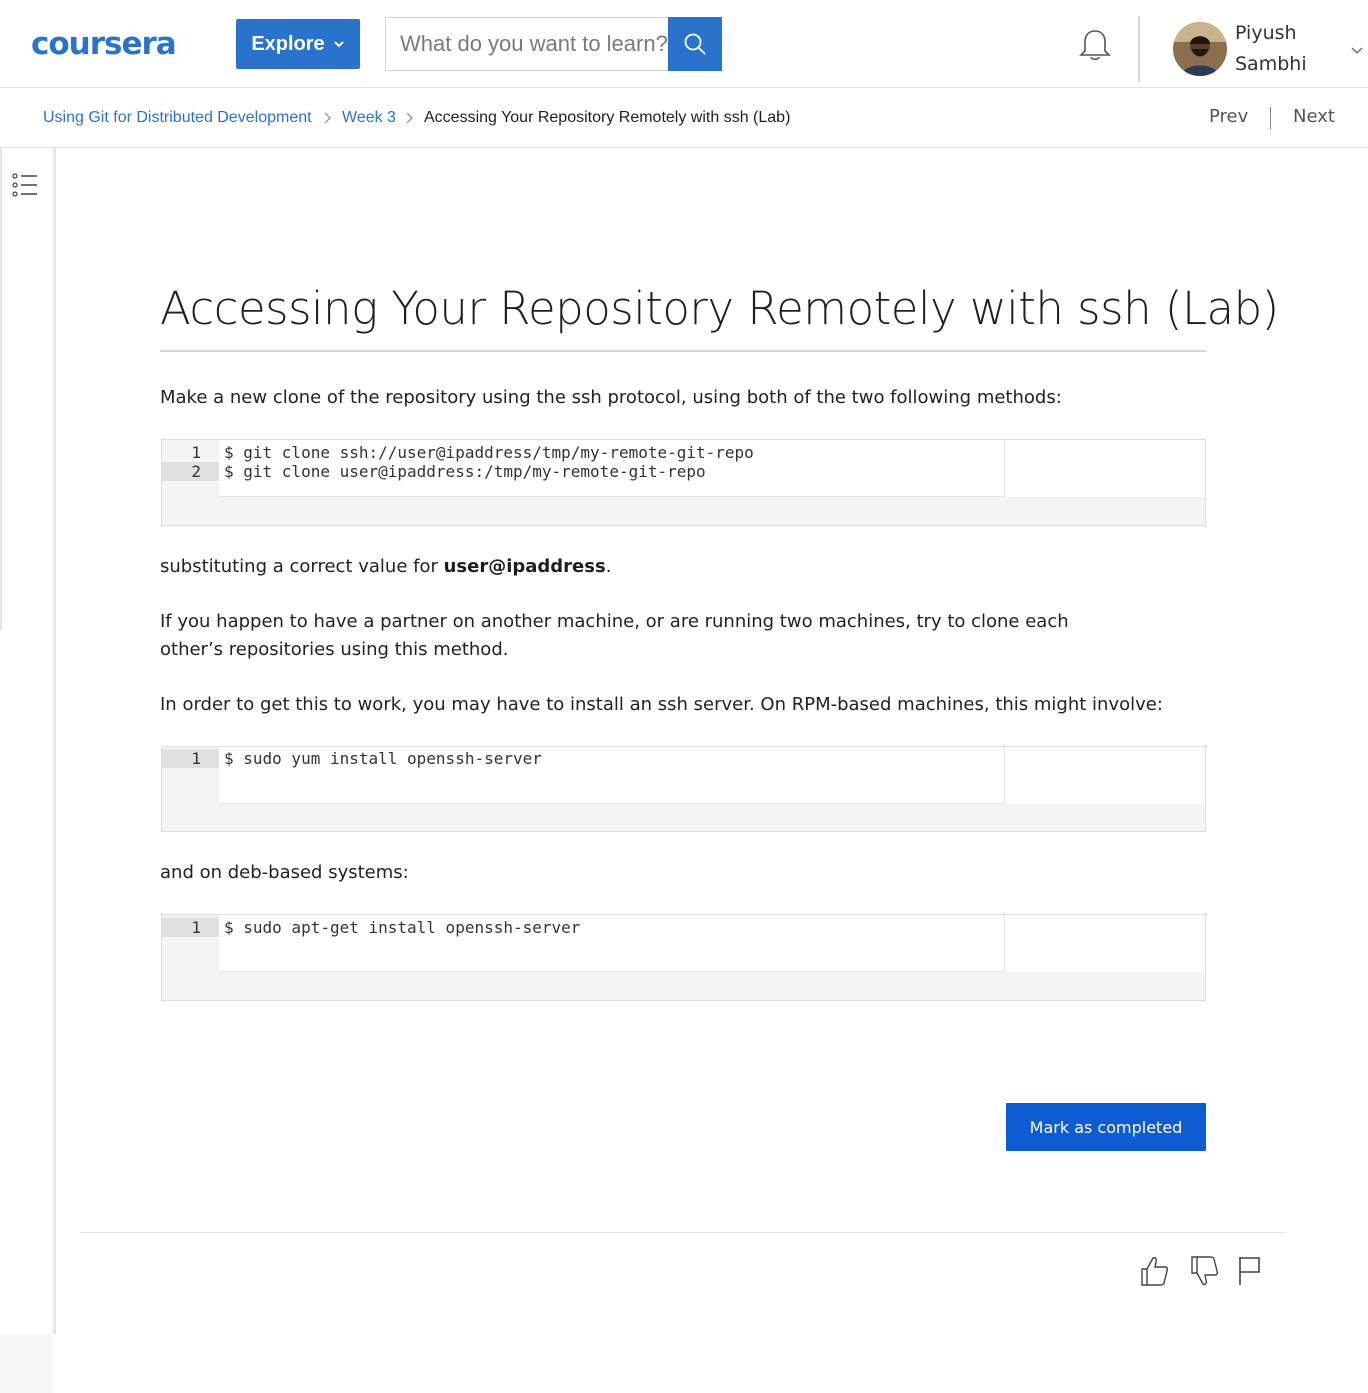 The image size is (1368, 1393). Describe the element at coordinates (1228, 116) in the screenshot. I see `prev-link: Prev` at that location.